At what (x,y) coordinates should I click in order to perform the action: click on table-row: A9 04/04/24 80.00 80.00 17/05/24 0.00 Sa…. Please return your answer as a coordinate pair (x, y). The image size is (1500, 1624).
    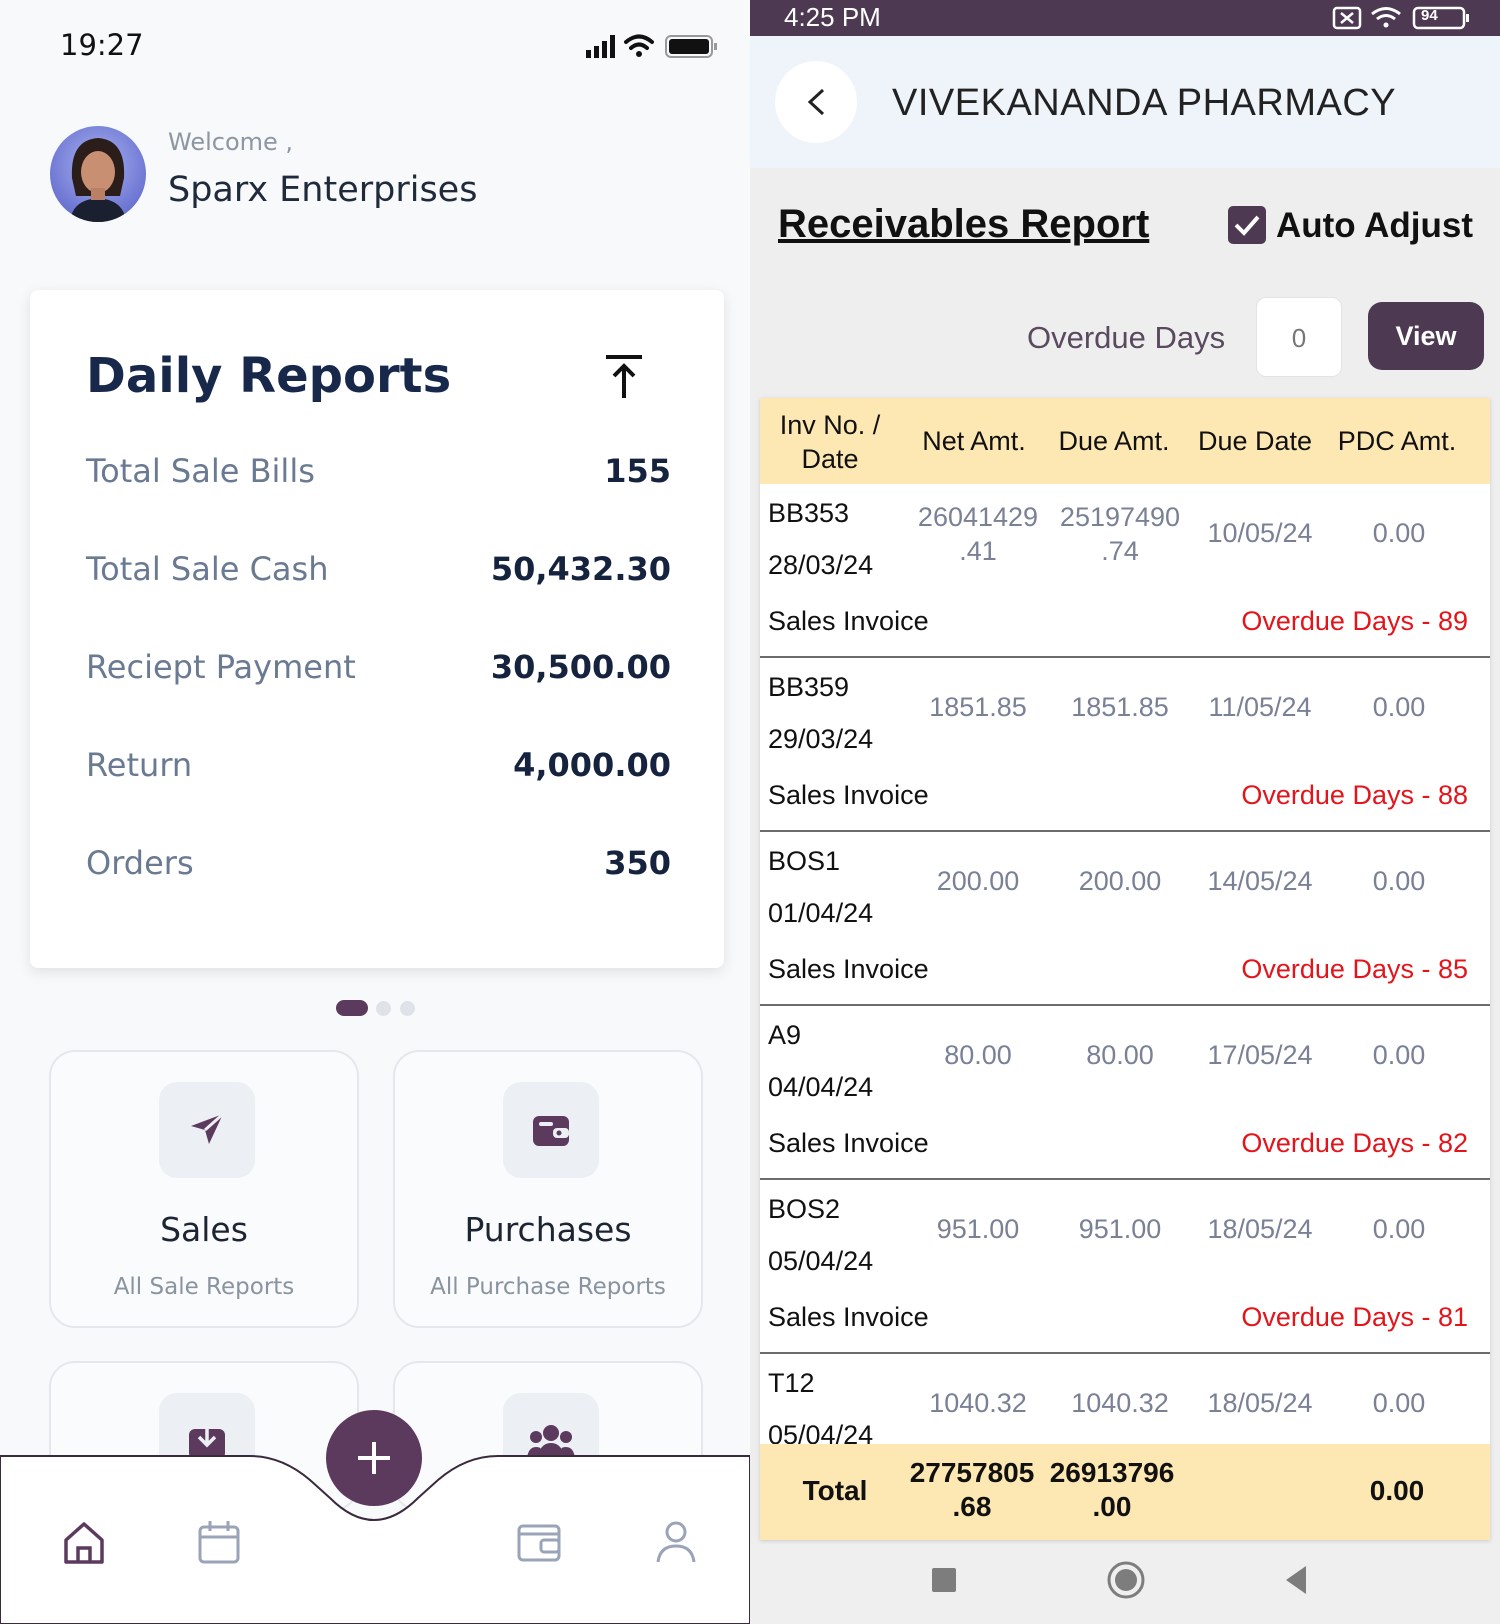
    Looking at the image, I should click on (1125, 1093).